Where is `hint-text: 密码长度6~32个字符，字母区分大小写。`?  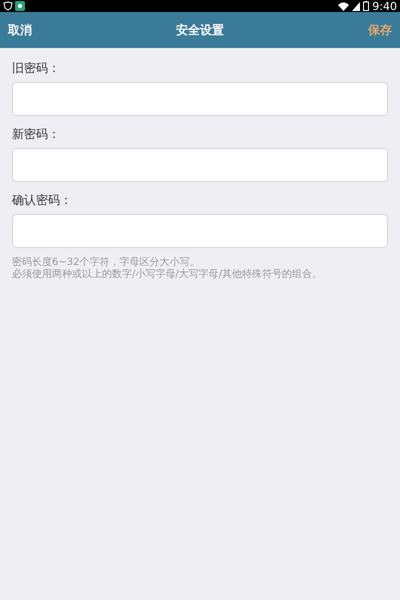 hint-text: 密码长度6~32个字符，字母区分大小写。 is located at coordinates (106, 262).